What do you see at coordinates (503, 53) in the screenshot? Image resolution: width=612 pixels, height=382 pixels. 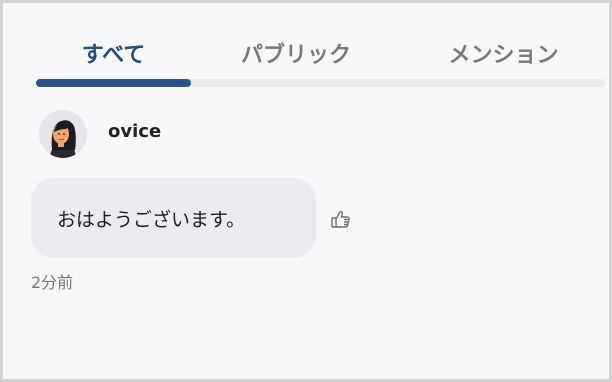 I see `tab-mention: メンション` at bounding box center [503, 53].